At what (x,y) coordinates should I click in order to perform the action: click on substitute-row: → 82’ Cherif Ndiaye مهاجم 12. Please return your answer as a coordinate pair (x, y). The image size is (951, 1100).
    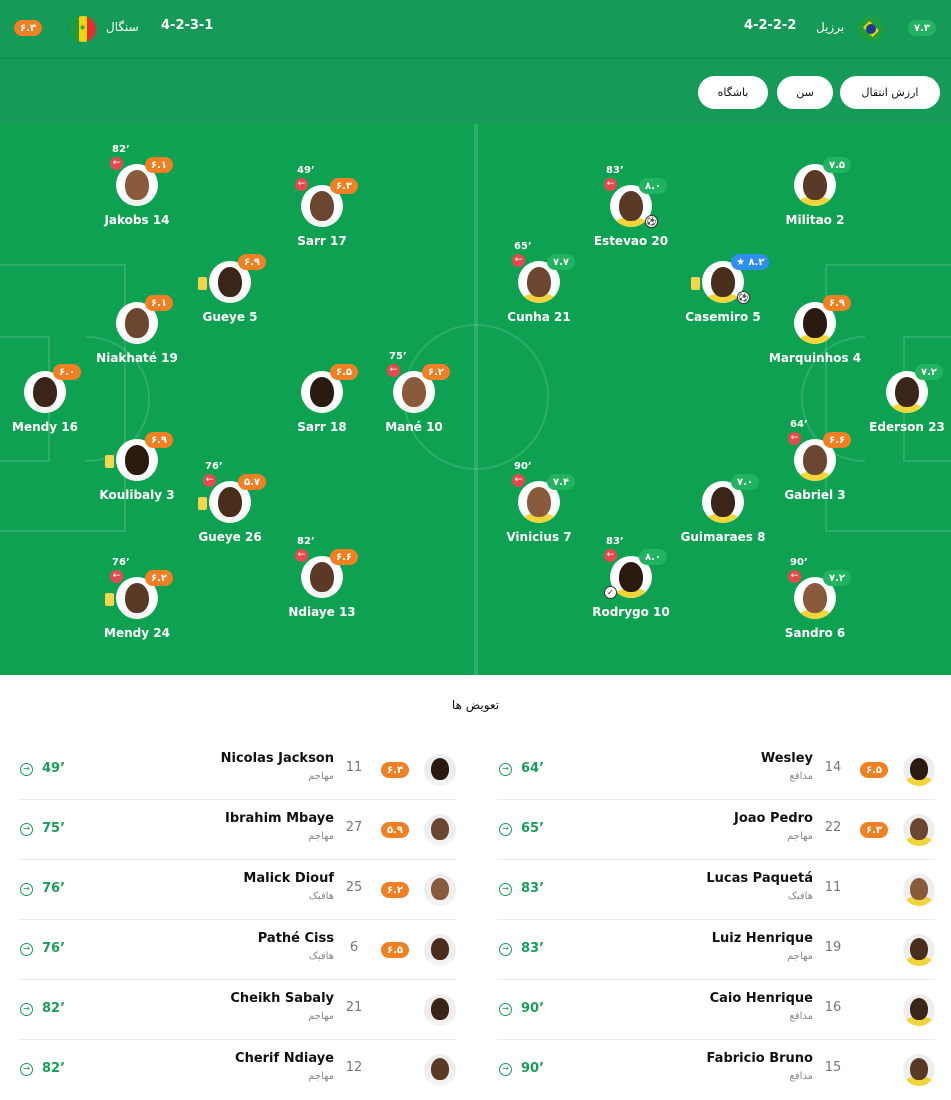
    Looking at the image, I should click on (237, 1070).